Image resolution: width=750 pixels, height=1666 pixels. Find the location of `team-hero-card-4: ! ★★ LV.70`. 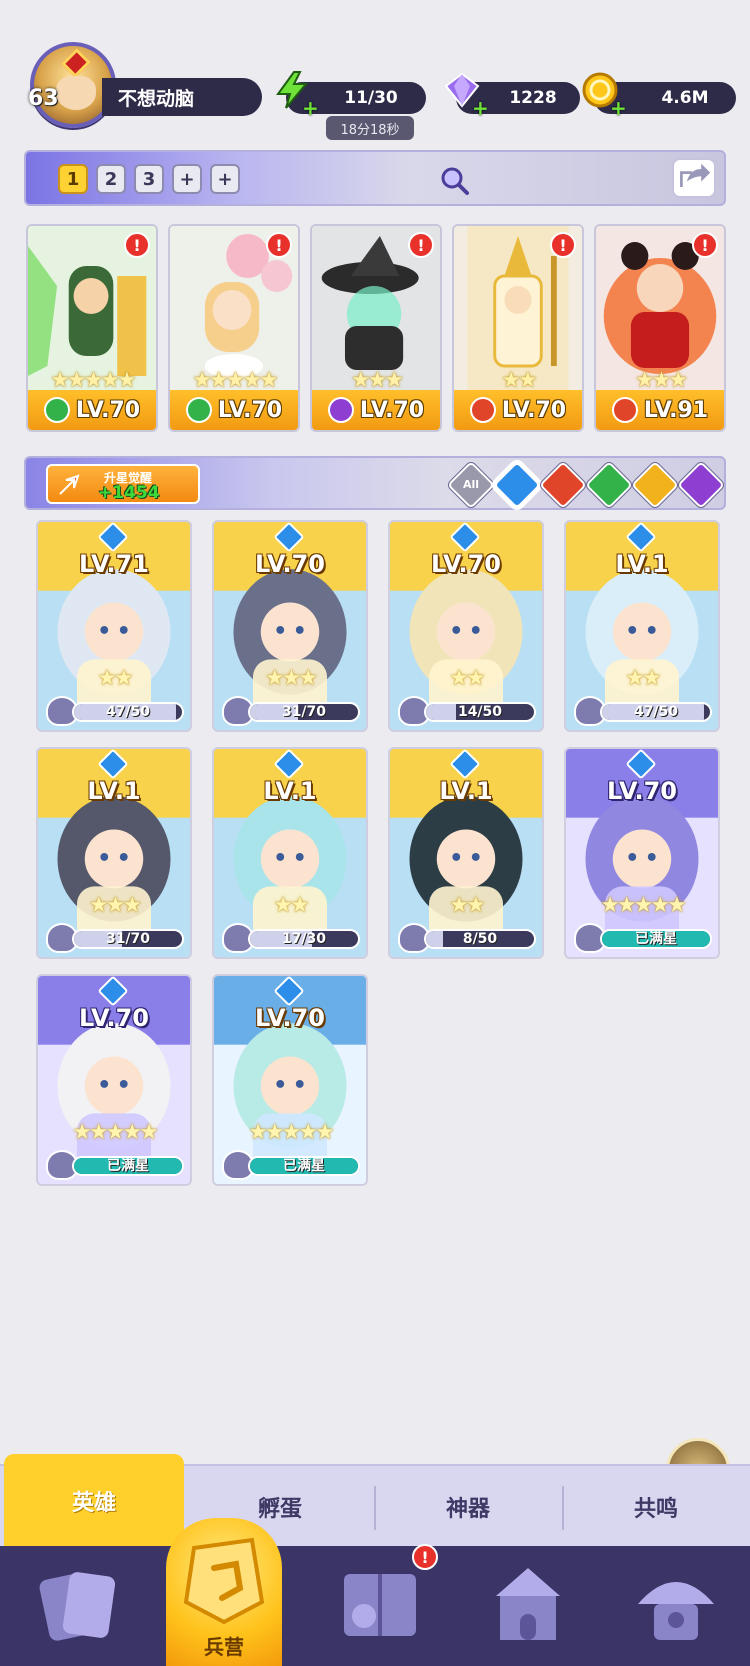

team-hero-card-4: ! ★★ LV.70 is located at coordinates (518, 328).